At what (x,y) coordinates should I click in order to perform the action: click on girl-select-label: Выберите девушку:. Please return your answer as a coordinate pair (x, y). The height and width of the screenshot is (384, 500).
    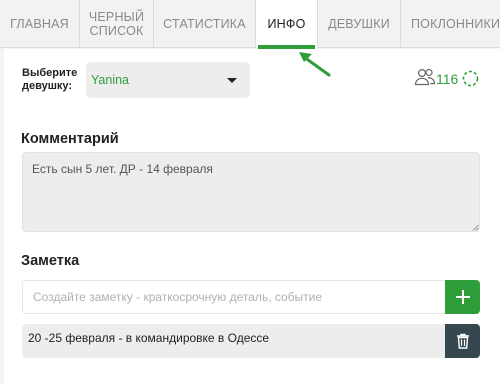
    Looking at the image, I should click on (50, 79).